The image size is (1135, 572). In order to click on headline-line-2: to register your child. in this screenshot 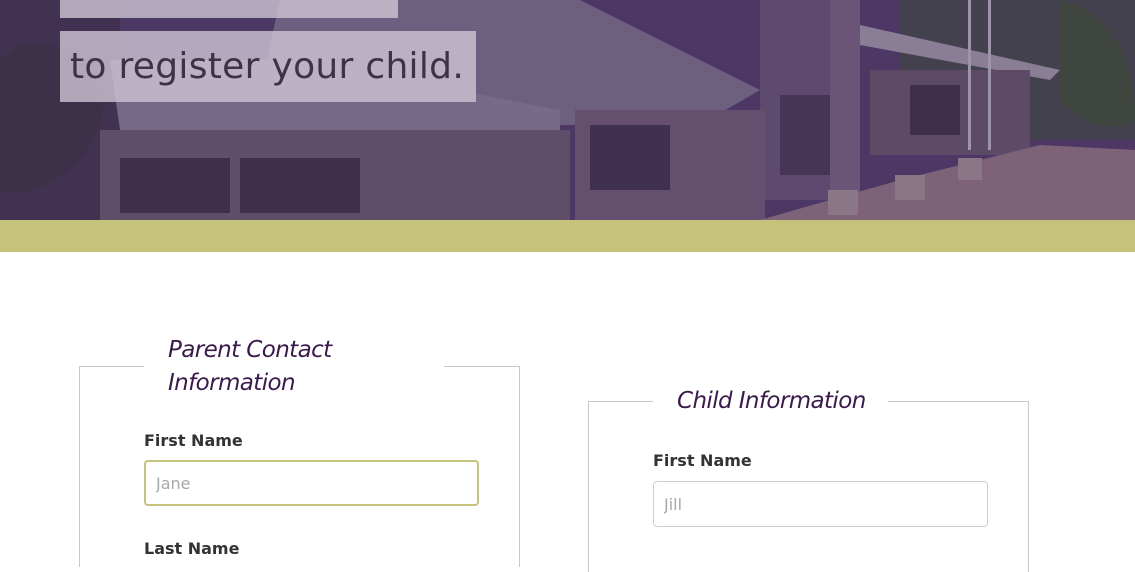, I will do `click(268, 66)`.